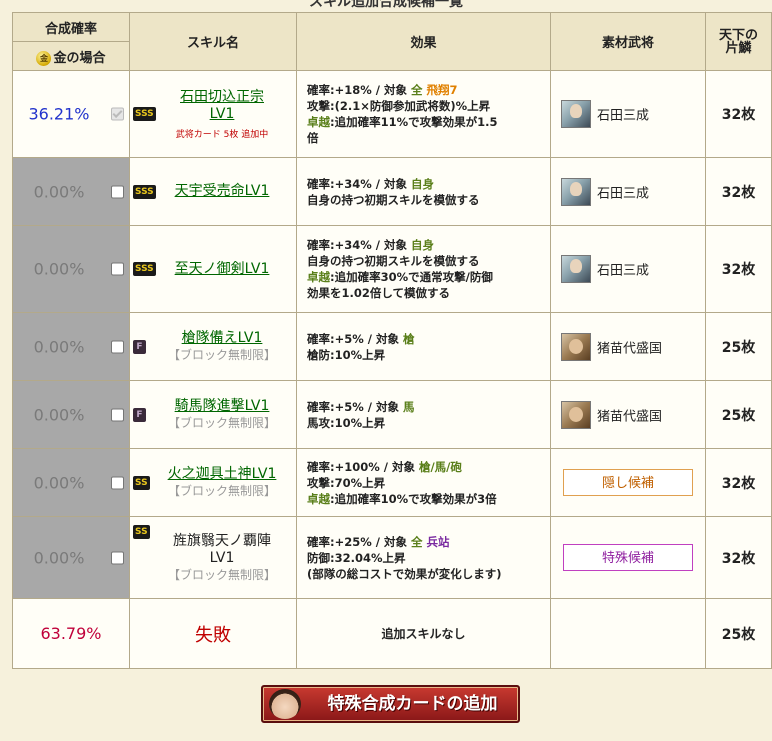 The image size is (772, 741). I want to click on skill-content: 騎馬隊進撃LV1 【ブロック無制限】, so click(213, 414).